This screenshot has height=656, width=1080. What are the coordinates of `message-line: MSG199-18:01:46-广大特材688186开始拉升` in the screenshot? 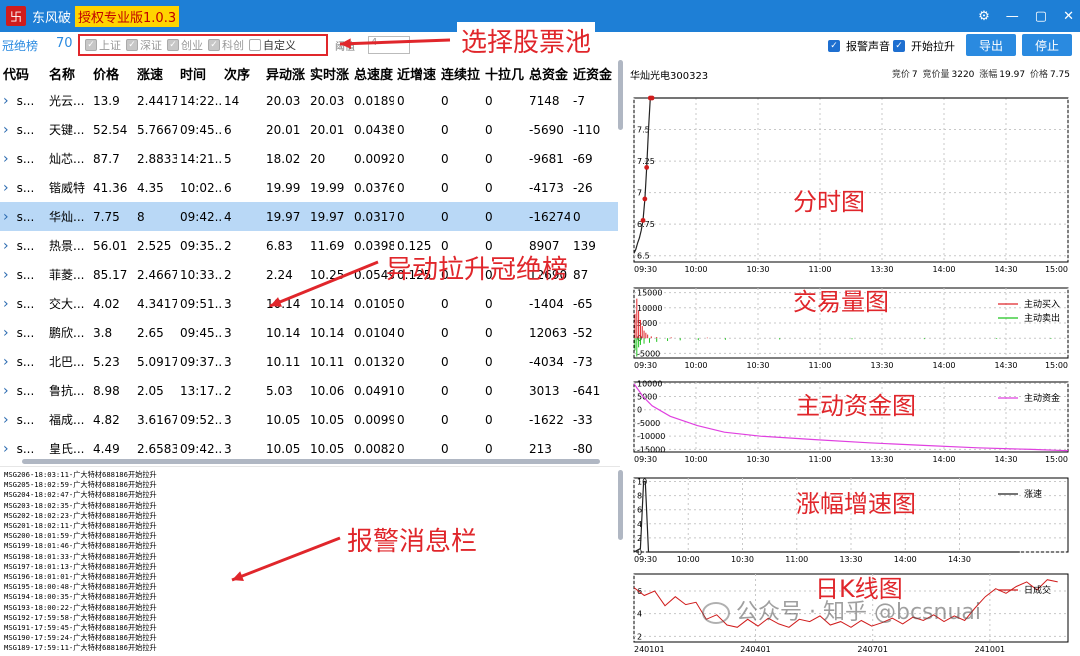 It's located at (80, 546).